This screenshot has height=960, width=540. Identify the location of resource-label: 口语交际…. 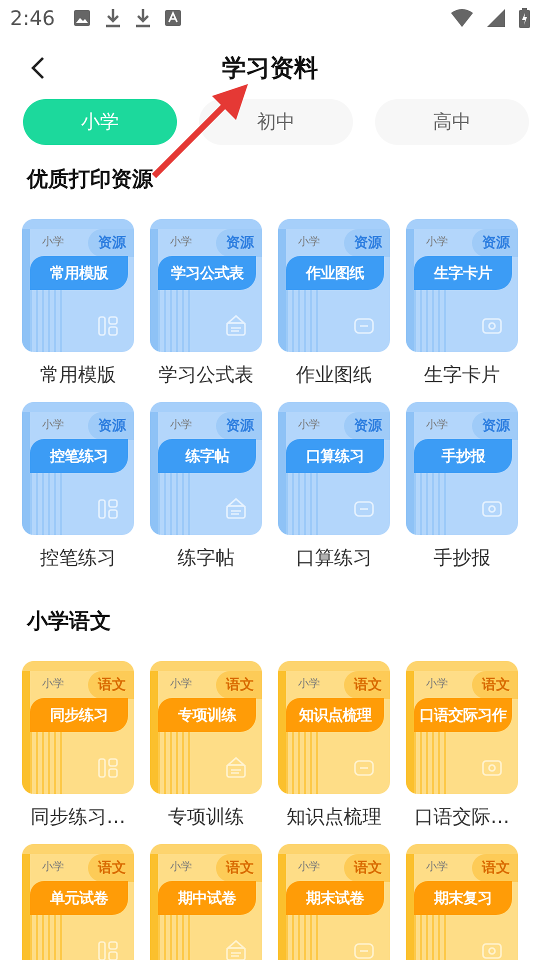
(462, 817).